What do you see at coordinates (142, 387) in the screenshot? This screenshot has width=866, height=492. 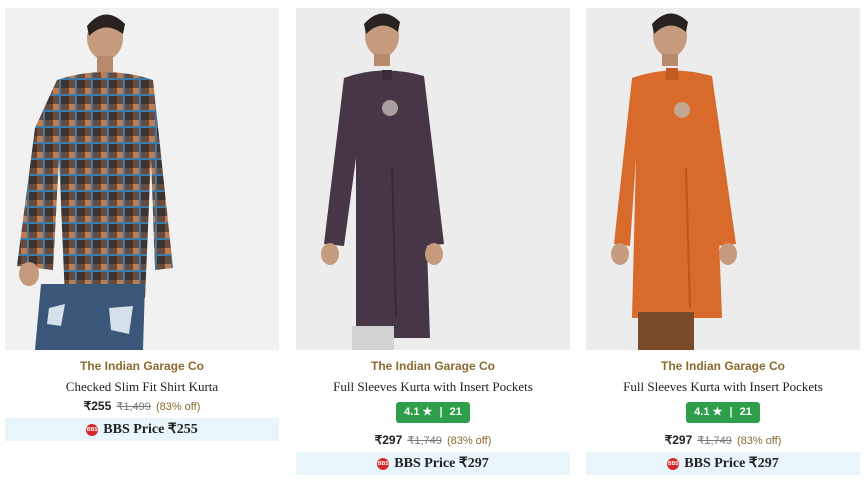 I see `product-name: Checked Slim Fit Shirt Kurta` at bounding box center [142, 387].